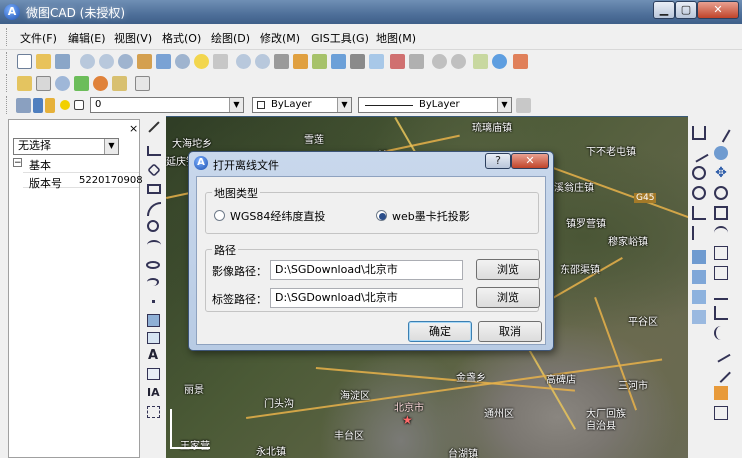 The image size is (742, 458). I want to click on radio-wgs84, so click(219, 215).